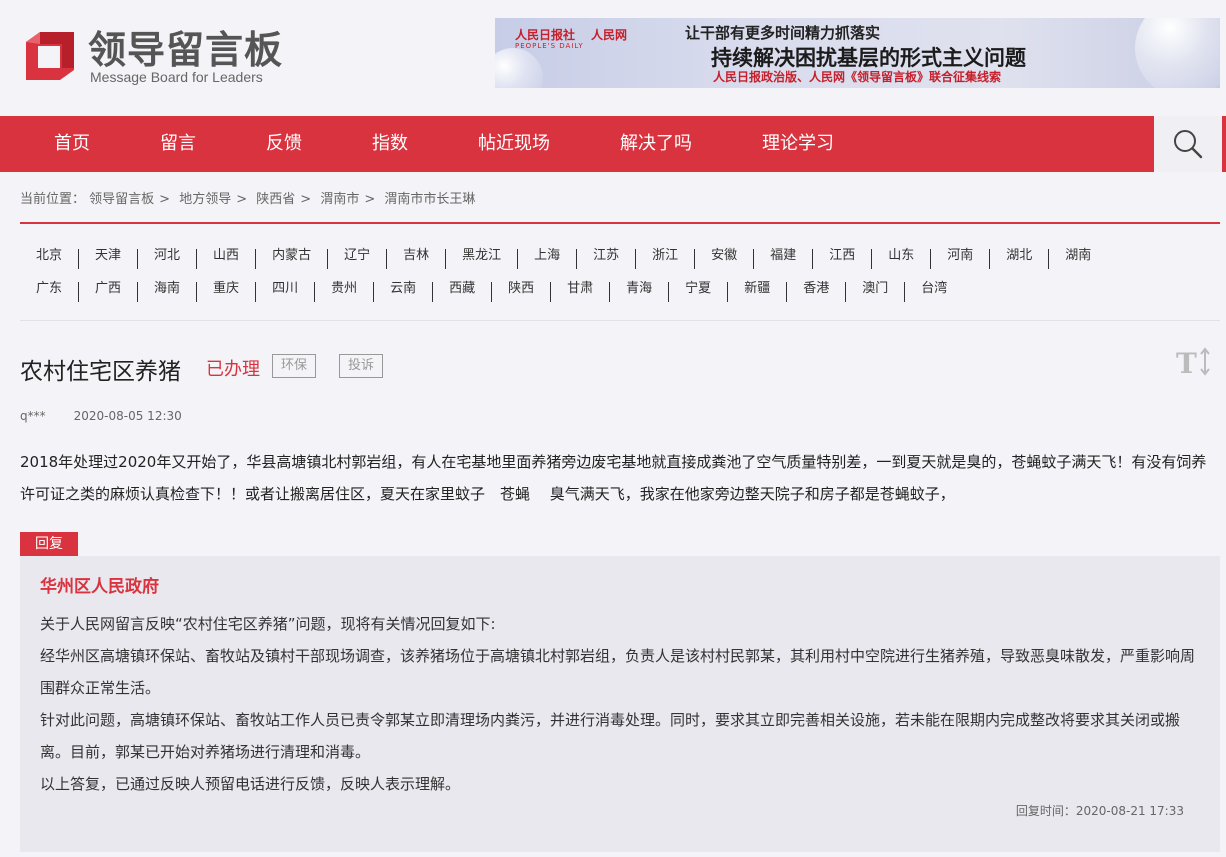 This screenshot has width=1226, height=857. I want to click on post-meta: q*** 2020-08-05 12:30, so click(101, 416).